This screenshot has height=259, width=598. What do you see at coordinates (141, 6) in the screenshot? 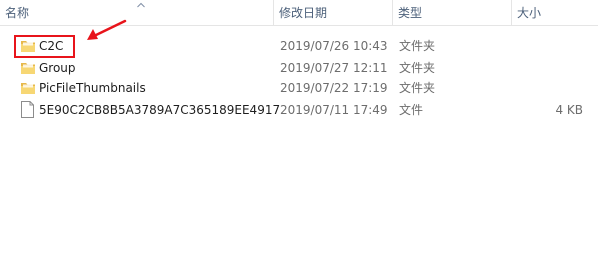
I see `chevron-up-icon` at bounding box center [141, 6].